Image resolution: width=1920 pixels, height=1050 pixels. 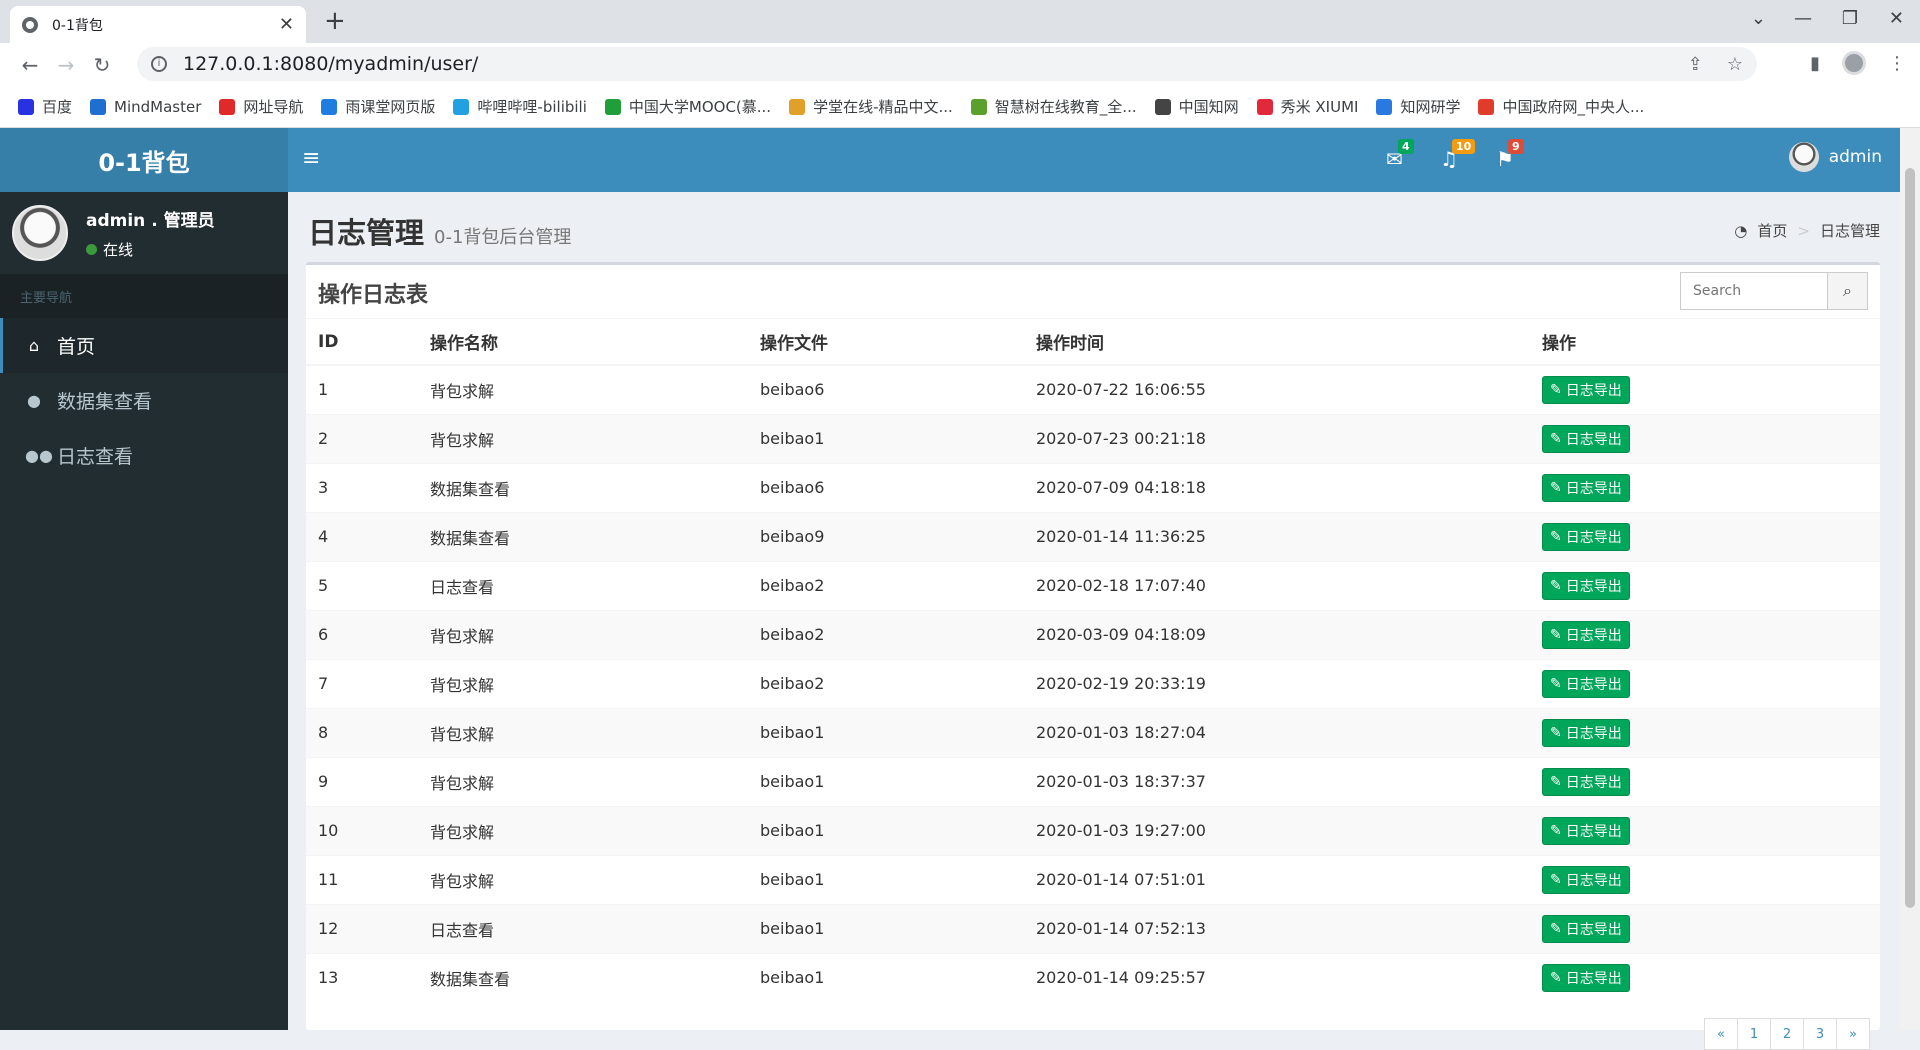 What do you see at coordinates (150, 249) in the screenshot?
I see `user-status: 在线` at bounding box center [150, 249].